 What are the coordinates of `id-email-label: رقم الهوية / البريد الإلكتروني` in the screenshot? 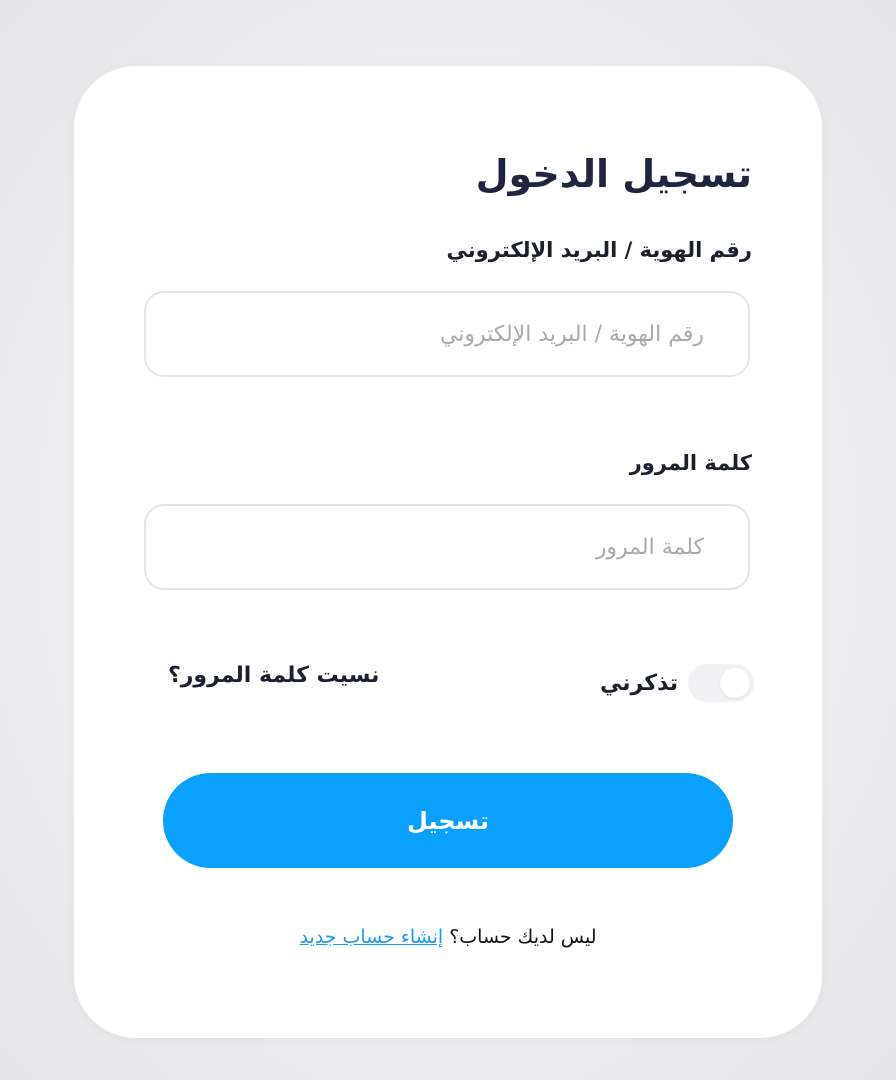 It's located at (599, 250).